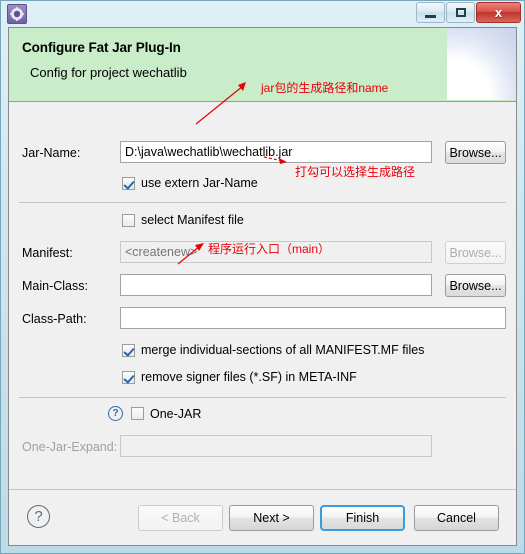 The image size is (525, 554). Describe the element at coordinates (115, 413) in the screenshot. I see `one-jar-help-icon: ?` at that location.